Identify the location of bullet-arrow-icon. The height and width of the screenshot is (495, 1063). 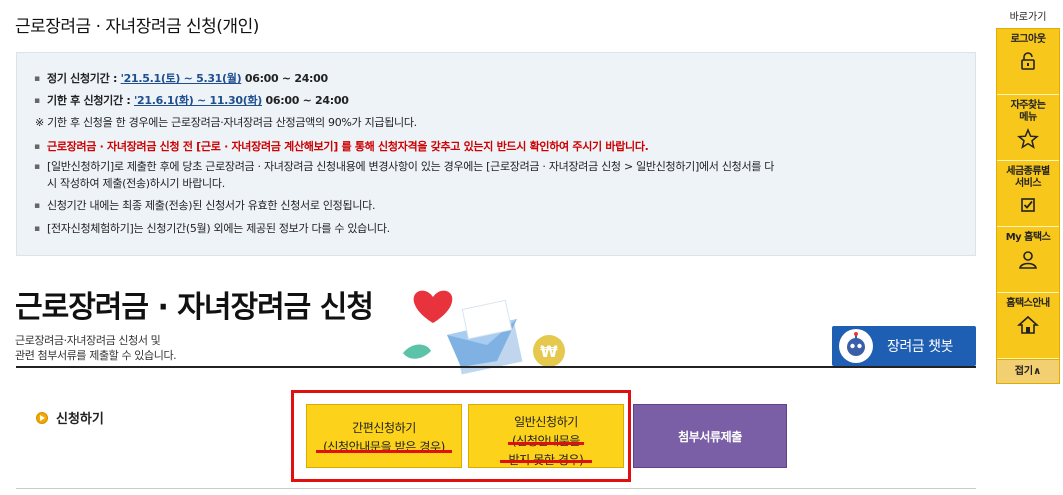
(42, 417).